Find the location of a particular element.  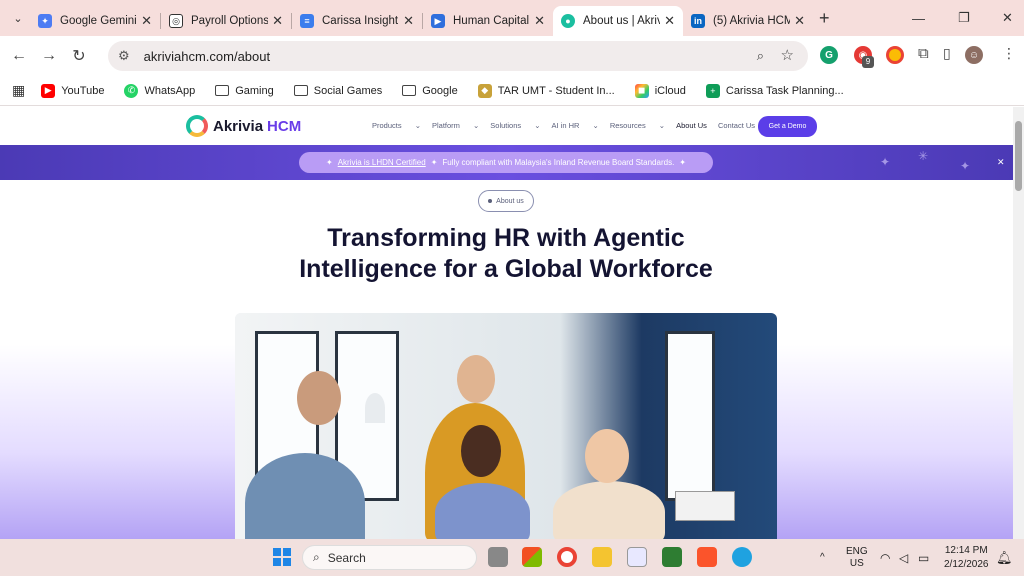

nav-platform: Platform ⌄ is located at coordinates (455, 125).